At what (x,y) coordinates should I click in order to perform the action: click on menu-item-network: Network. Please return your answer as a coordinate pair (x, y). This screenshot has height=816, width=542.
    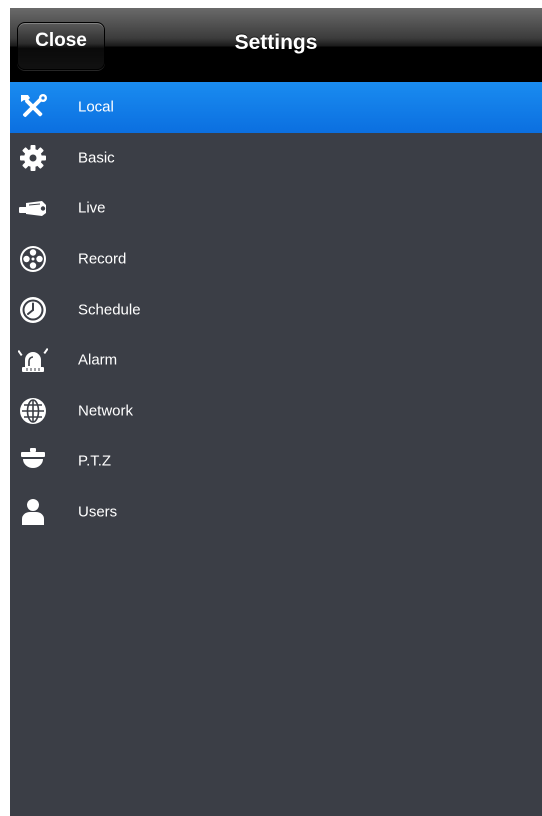
    Looking at the image, I should click on (276, 411).